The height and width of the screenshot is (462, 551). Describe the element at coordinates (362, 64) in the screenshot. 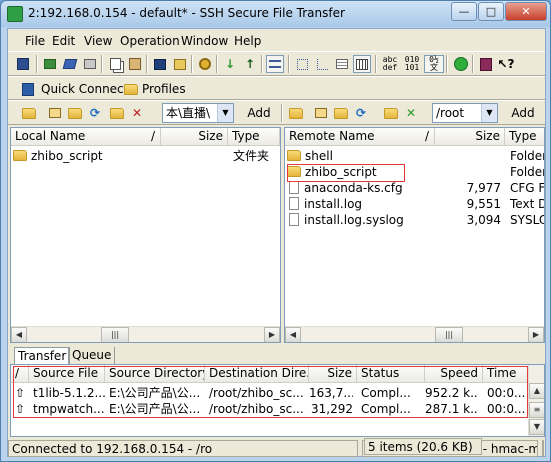

I see `details-view-icon` at that location.